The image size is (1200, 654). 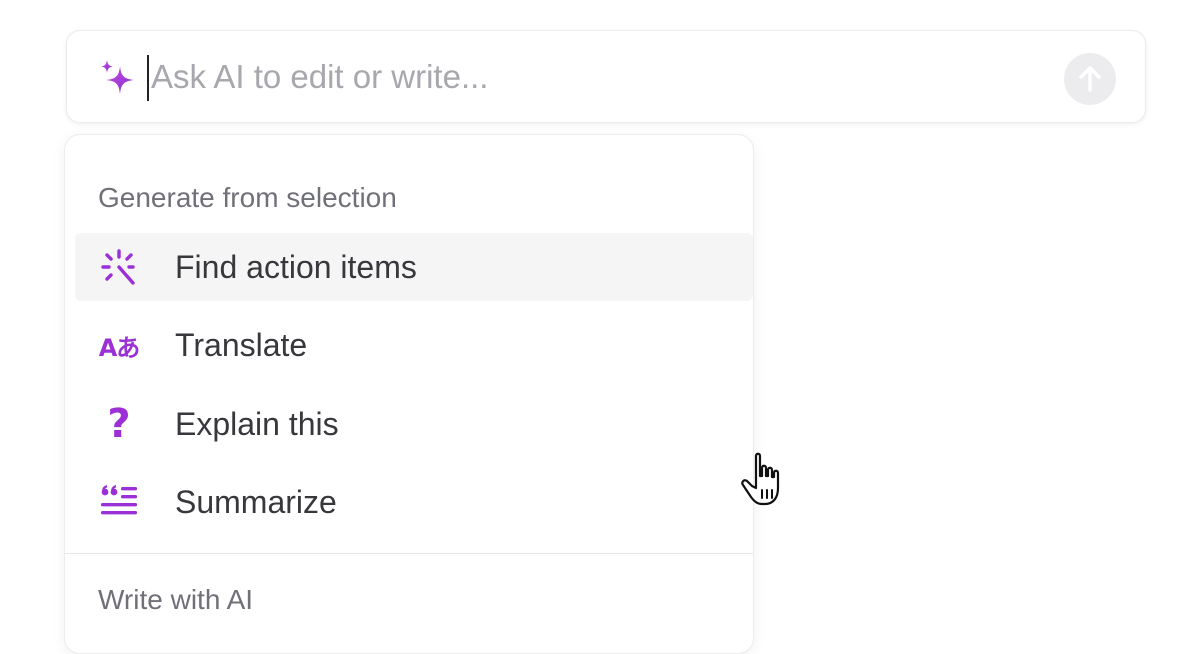 What do you see at coordinates (257, 424) in the screenshot?
I see `menu-item-label: Explain this` at bounding box center [257, 424].